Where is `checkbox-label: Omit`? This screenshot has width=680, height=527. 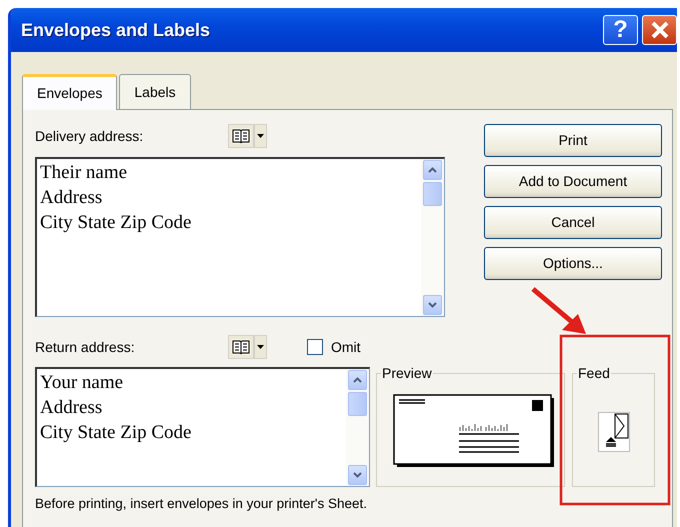
checkbox-label: Omit is located at coordinates (346, 347).